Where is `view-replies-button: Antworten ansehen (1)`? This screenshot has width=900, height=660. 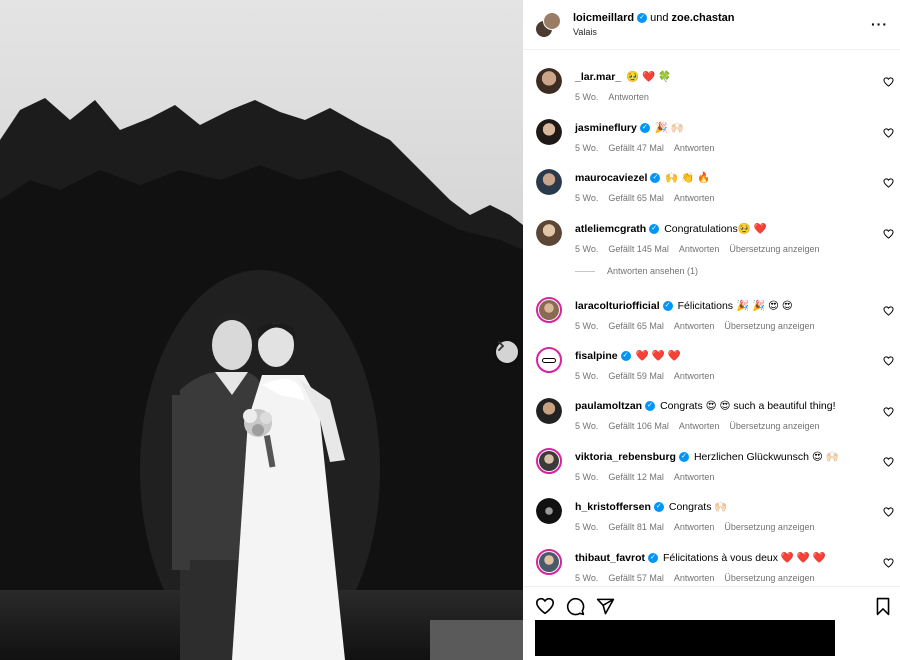
view-replies-button: Antworten ansehen (1) is located at coordinates (636, 271).